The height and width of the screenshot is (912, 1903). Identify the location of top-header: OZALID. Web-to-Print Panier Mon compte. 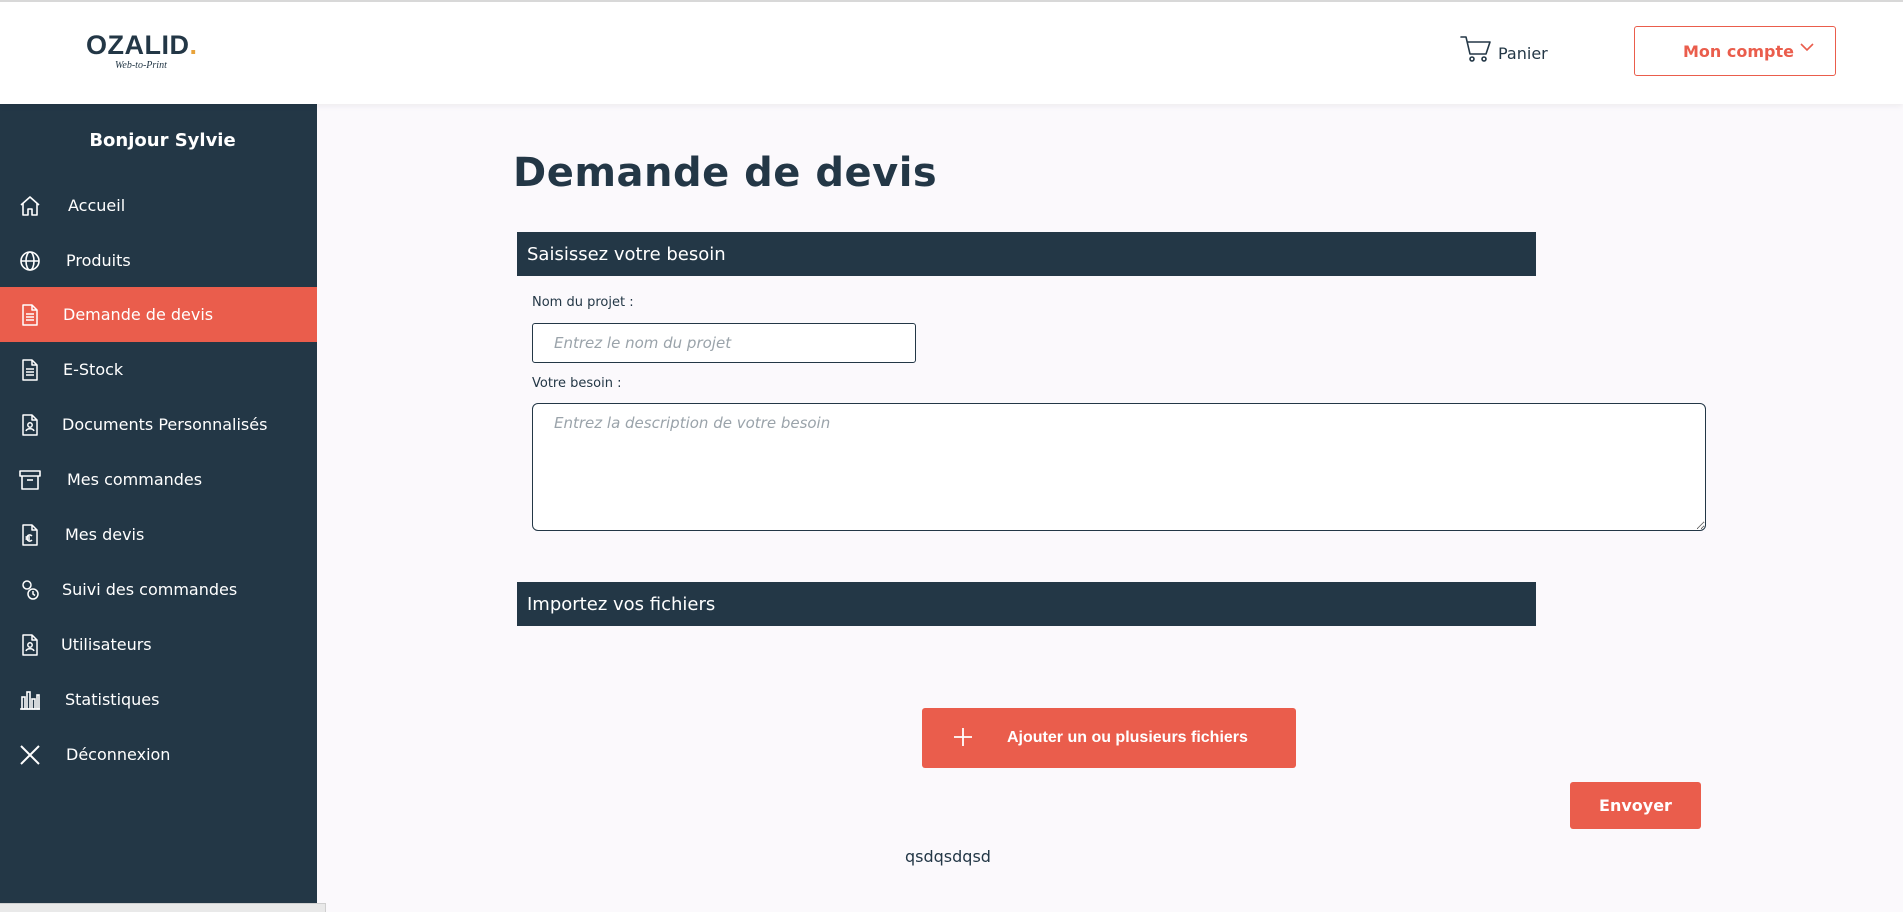
(951, 52).